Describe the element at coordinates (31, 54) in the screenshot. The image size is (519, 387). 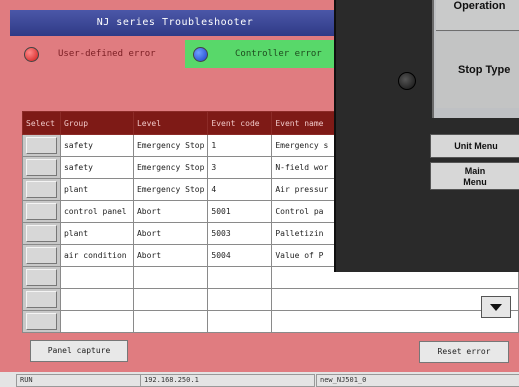
I see `red-status-dot-icon` at that location.